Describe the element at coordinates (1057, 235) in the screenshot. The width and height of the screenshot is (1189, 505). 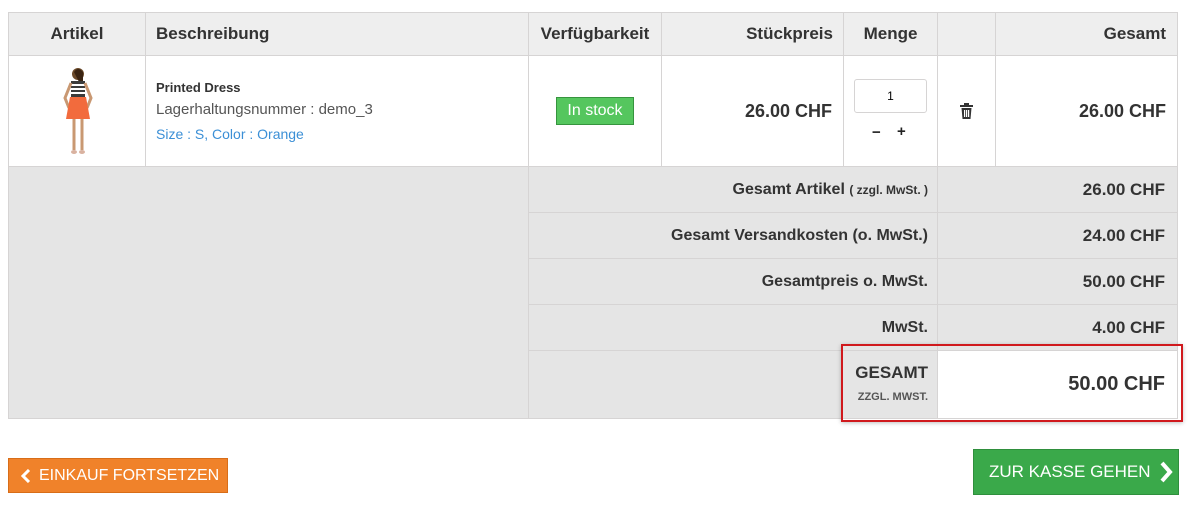
I see `shipping-value-cell: 24.00 CHF` at that location.